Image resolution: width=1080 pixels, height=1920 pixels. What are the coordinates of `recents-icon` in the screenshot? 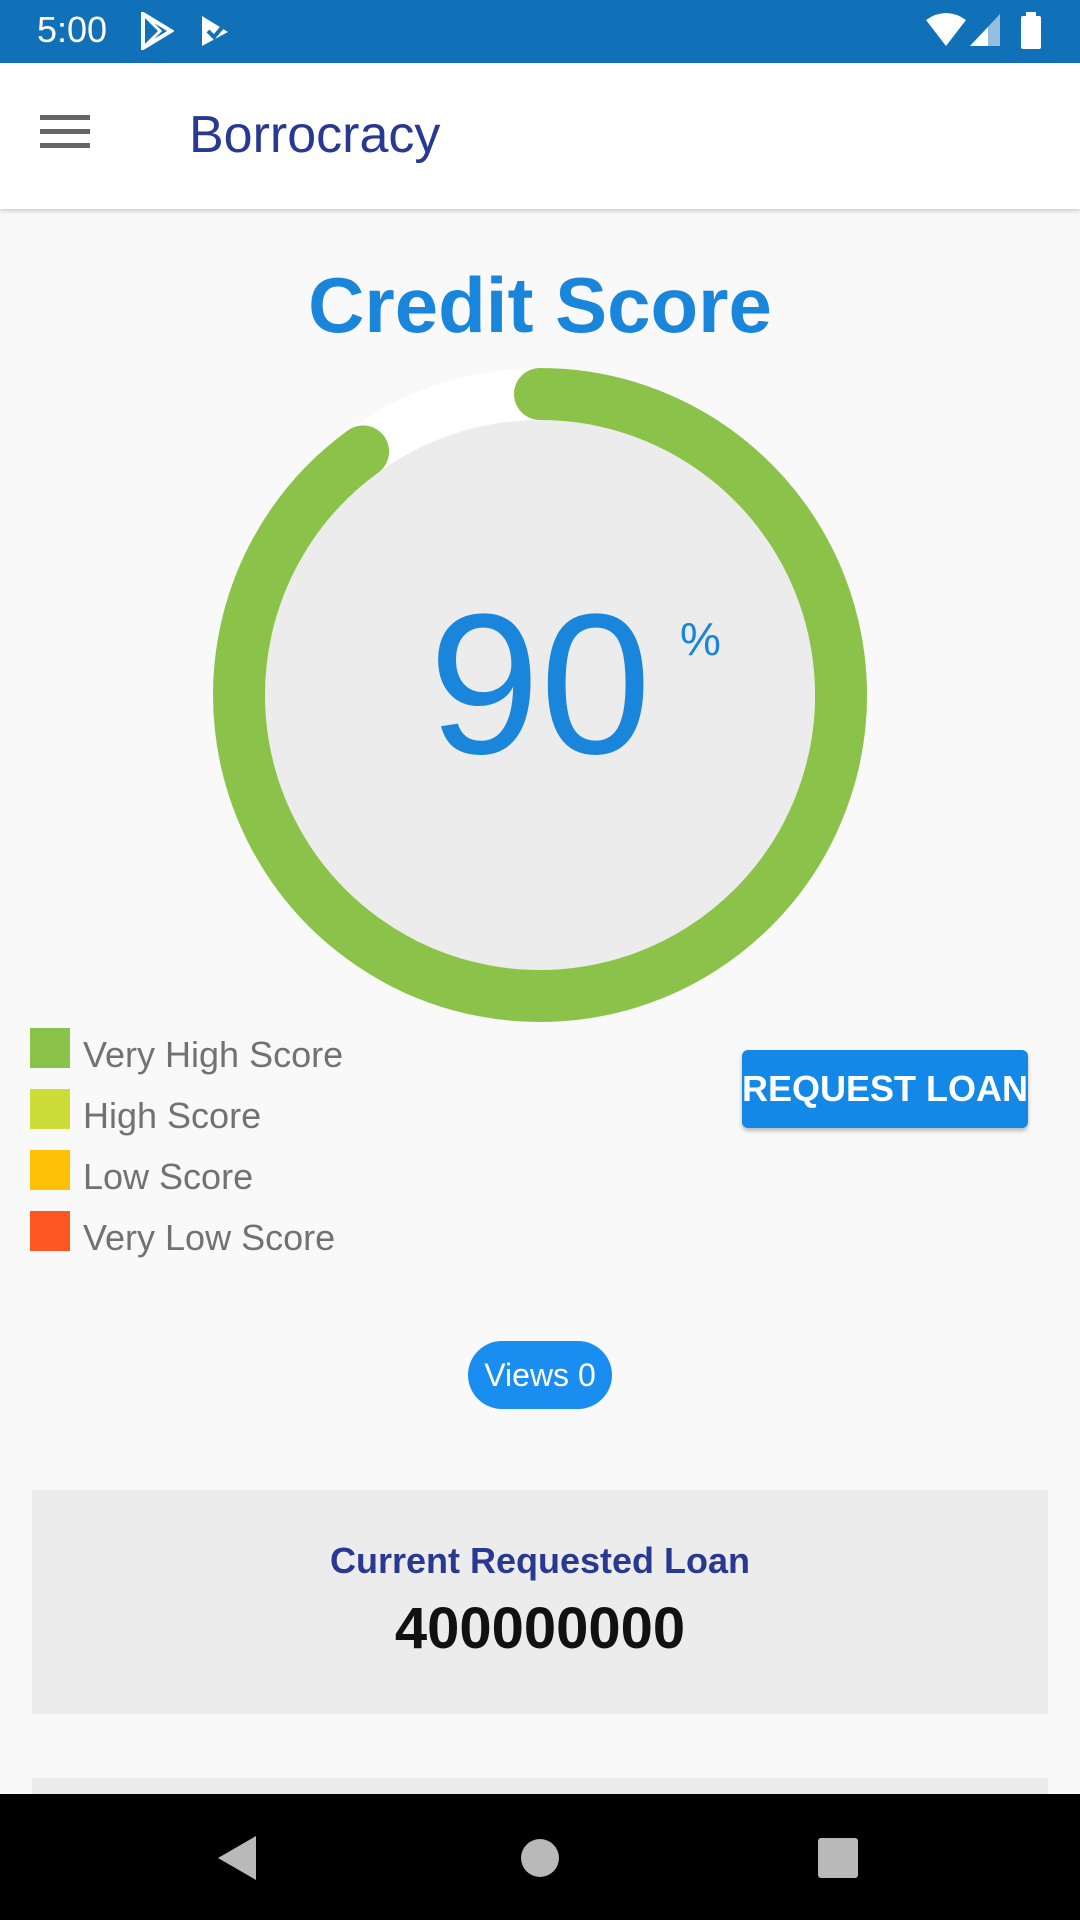 It's located at (838, 1857).